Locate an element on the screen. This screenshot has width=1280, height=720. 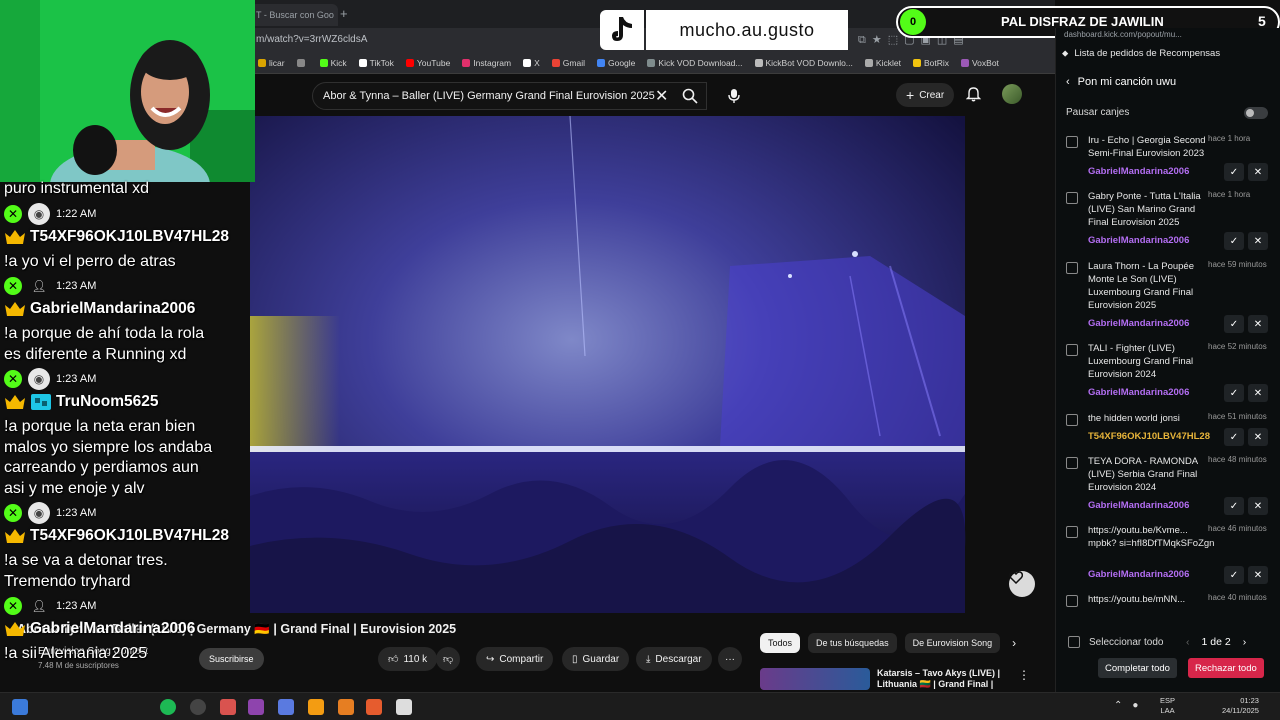
chat-avatar: ◉ is located at coordinates (39, 513).